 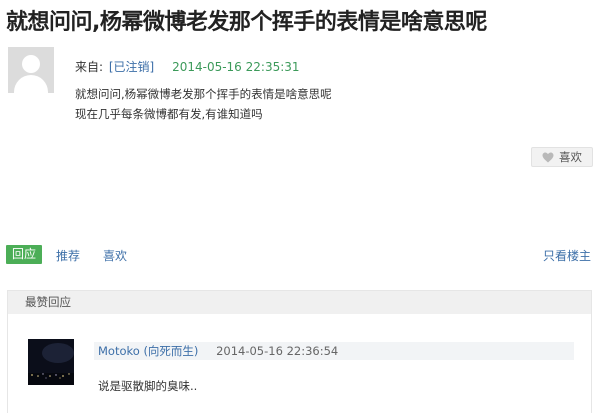 I want to click on author-avatar, so click(x=31, y=70).